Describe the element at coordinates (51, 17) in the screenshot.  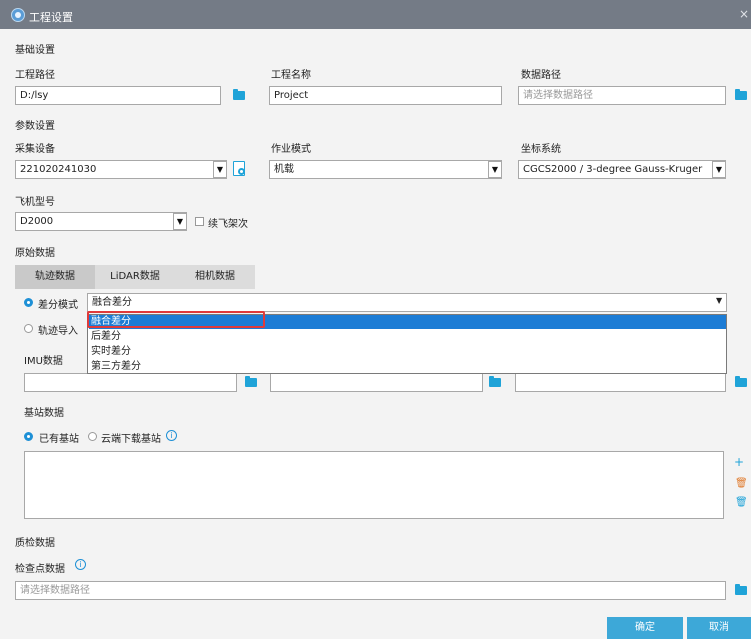
I see `window-title: 工程设置` at that location.